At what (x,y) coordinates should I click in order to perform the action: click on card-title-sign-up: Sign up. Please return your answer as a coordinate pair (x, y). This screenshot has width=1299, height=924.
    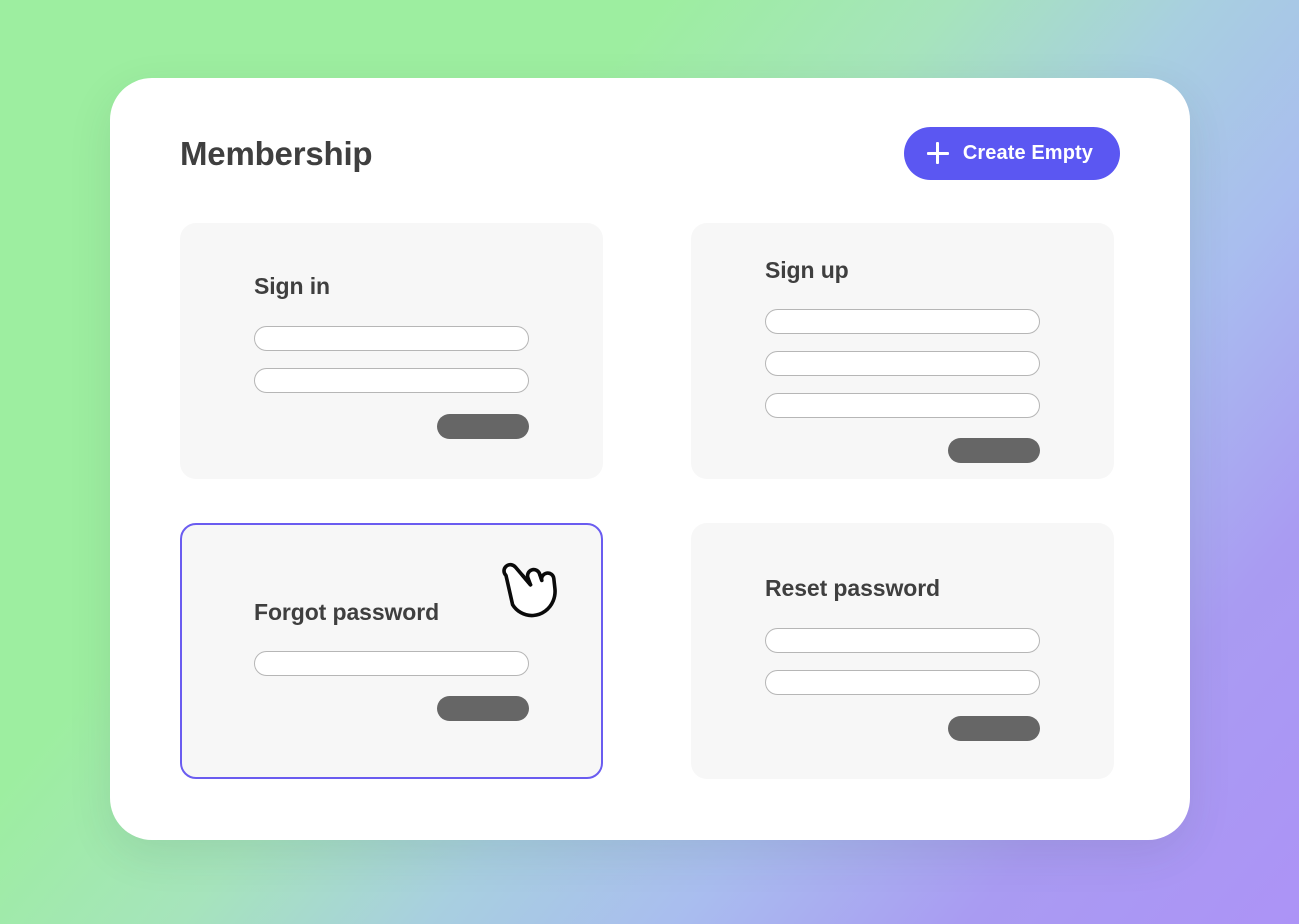
    Looking at the image, I should click on (807, 270).